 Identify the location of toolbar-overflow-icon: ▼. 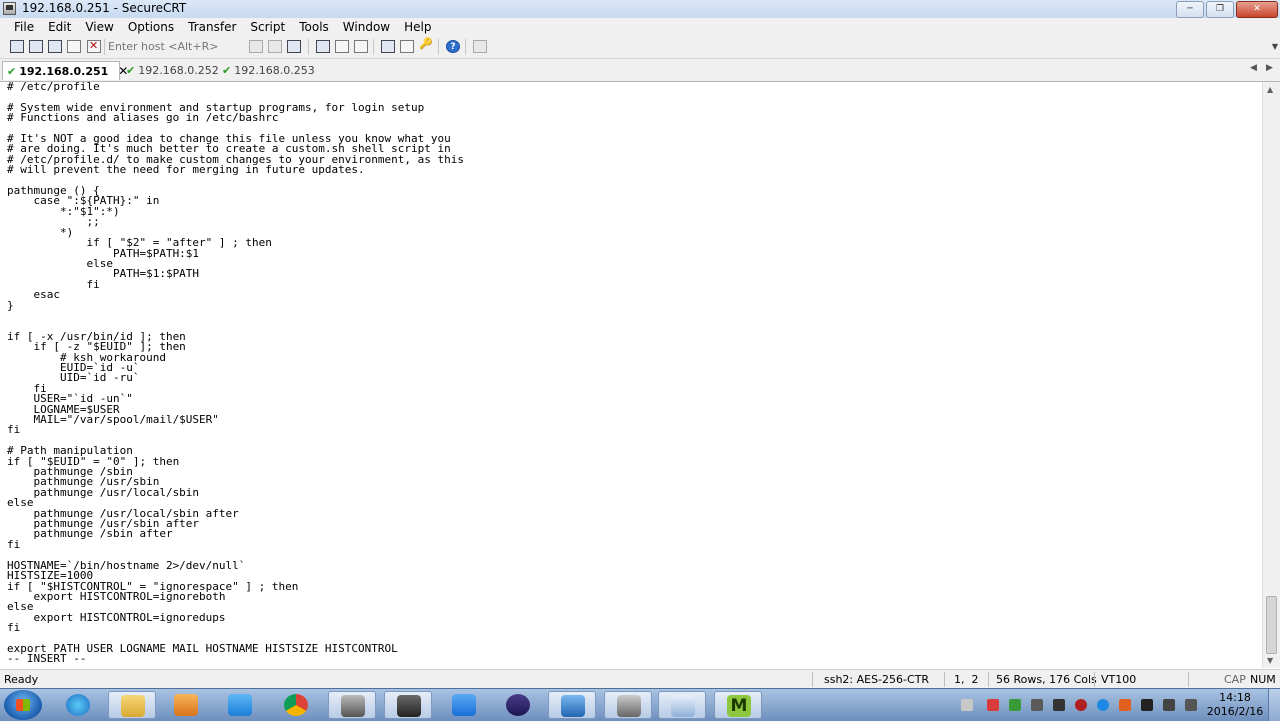
(1275, 46).